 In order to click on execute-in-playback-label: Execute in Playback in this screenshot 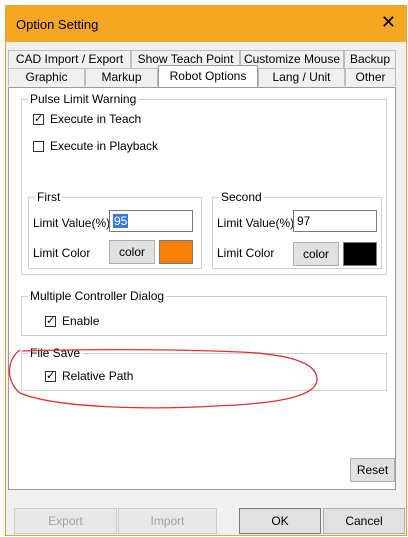, I will do `click(104, 146)`.